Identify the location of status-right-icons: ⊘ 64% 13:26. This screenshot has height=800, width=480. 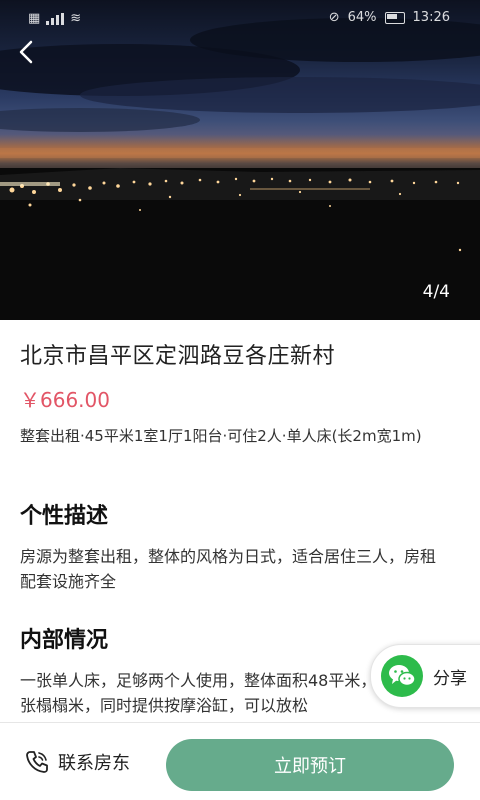
(389, 17).